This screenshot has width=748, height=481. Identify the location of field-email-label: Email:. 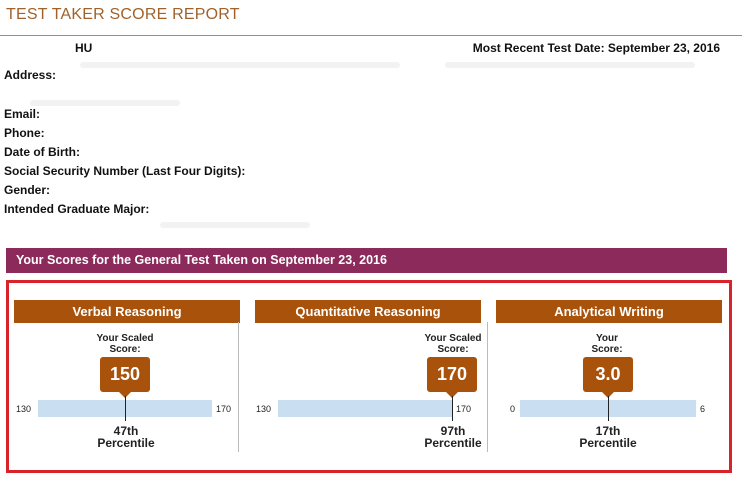
(22, 114).